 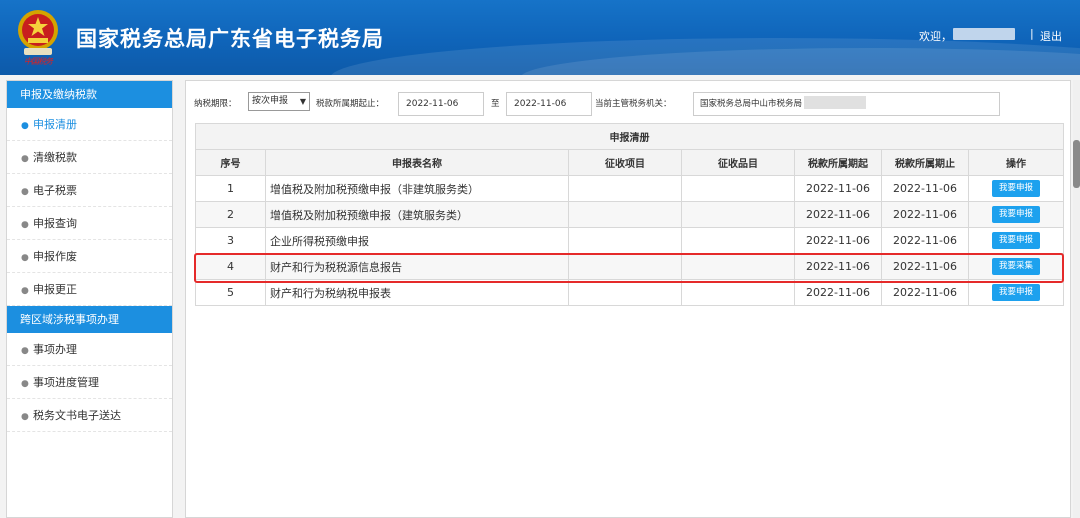 What do you see at coordinates (835, 102) in the screenshot?
I see `redacted-org` at bounding box center [835, 102].